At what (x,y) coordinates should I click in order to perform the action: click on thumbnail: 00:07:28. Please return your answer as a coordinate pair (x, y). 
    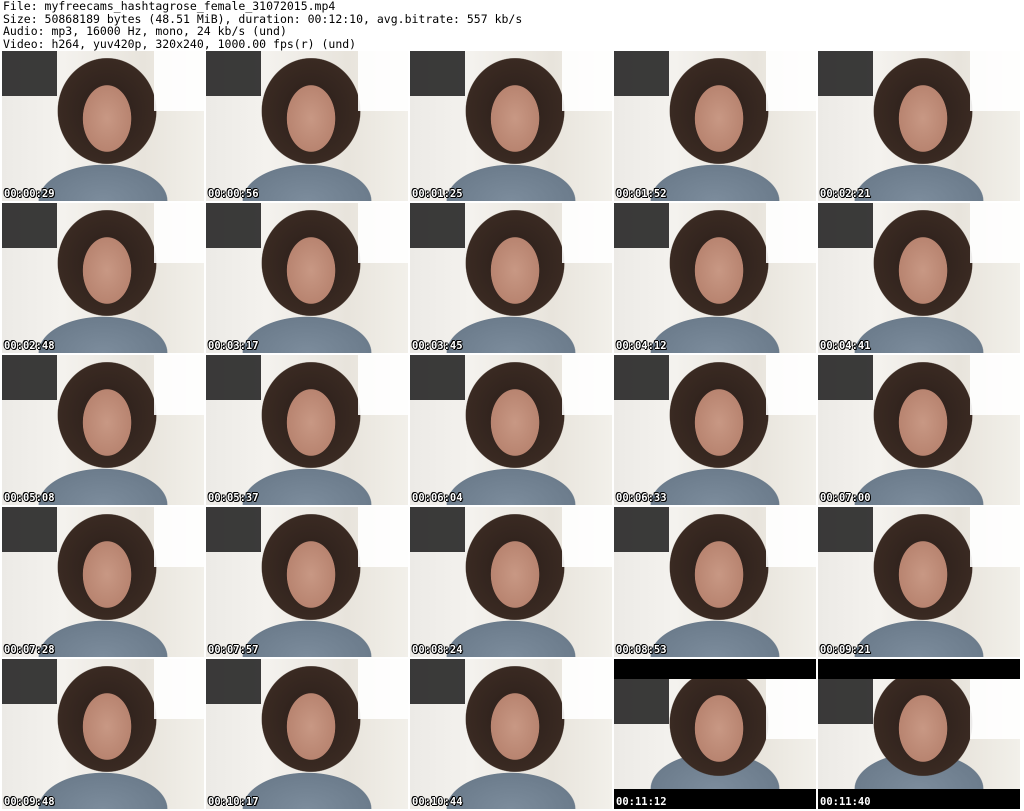
    Looking at the image, I should click on (103, 582).